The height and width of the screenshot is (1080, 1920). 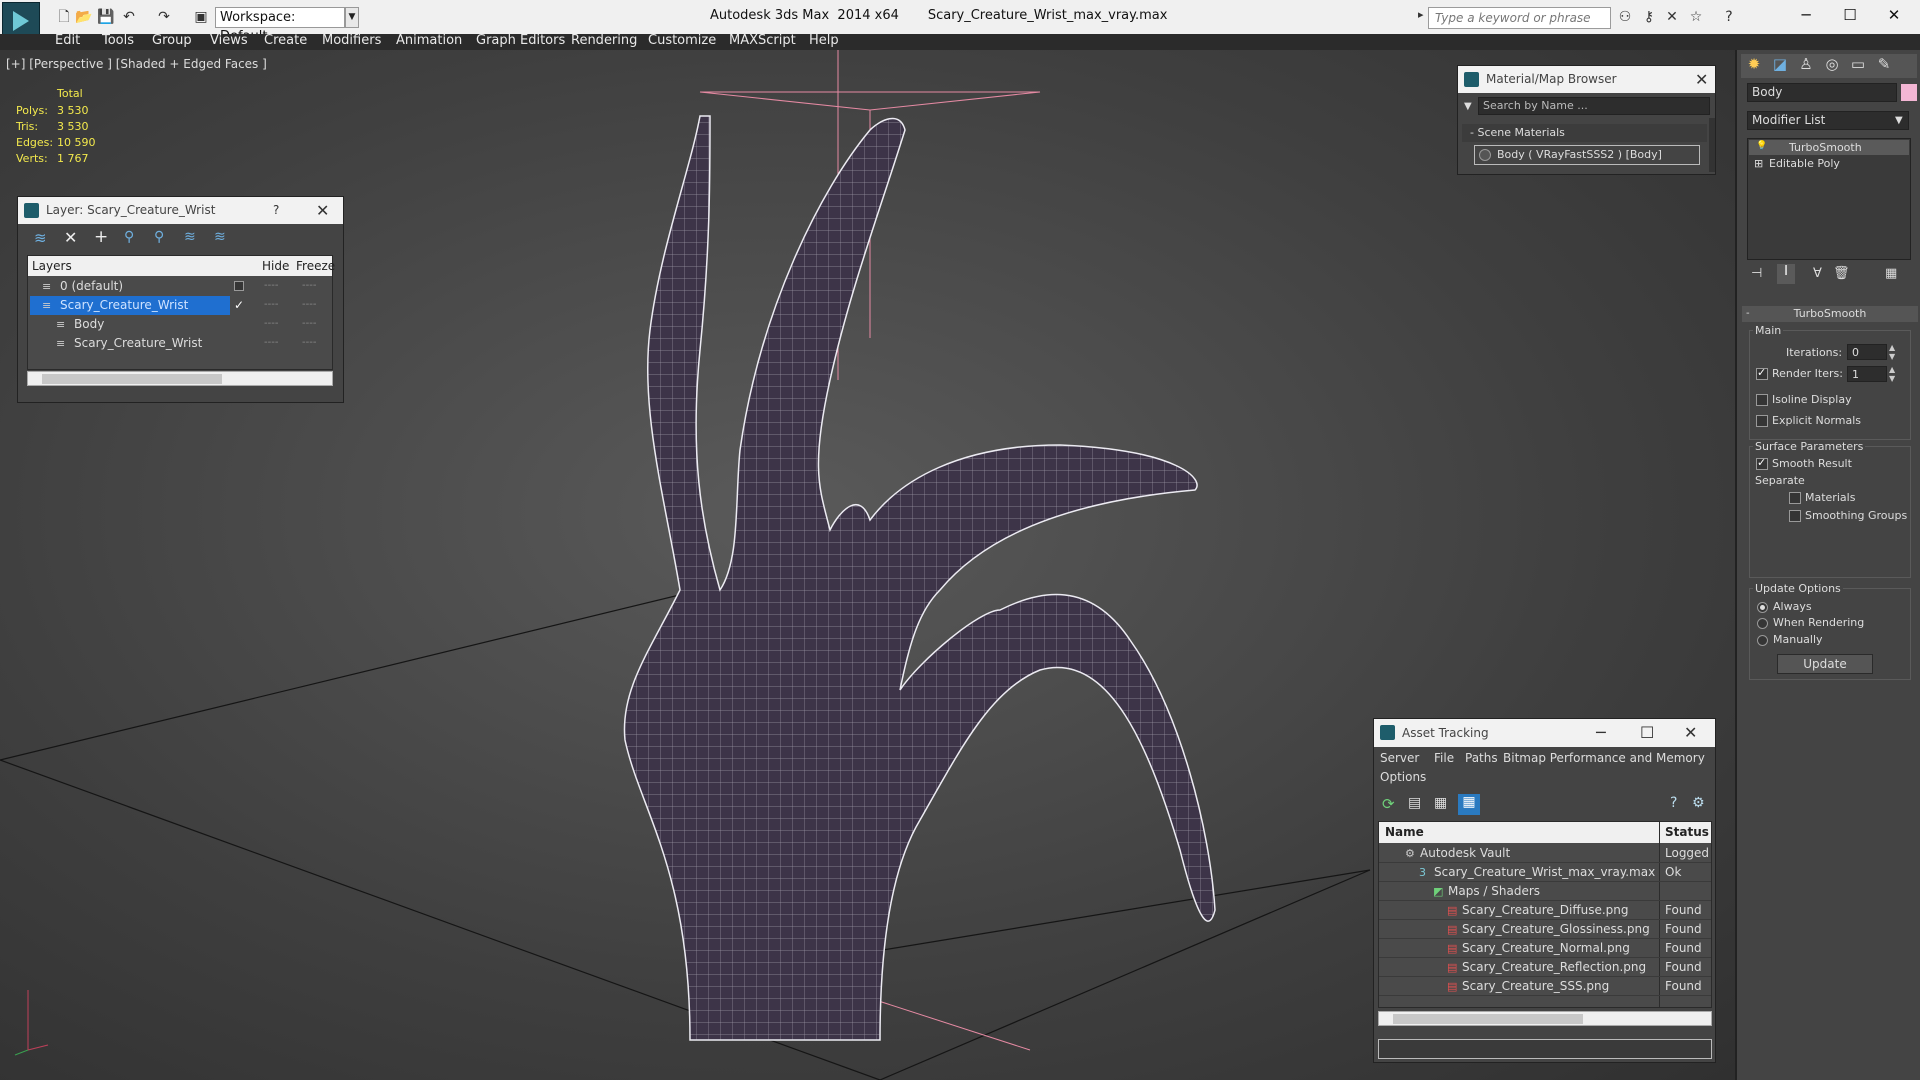 I want to click on menu-help: Help, so click(x=824, y=40).